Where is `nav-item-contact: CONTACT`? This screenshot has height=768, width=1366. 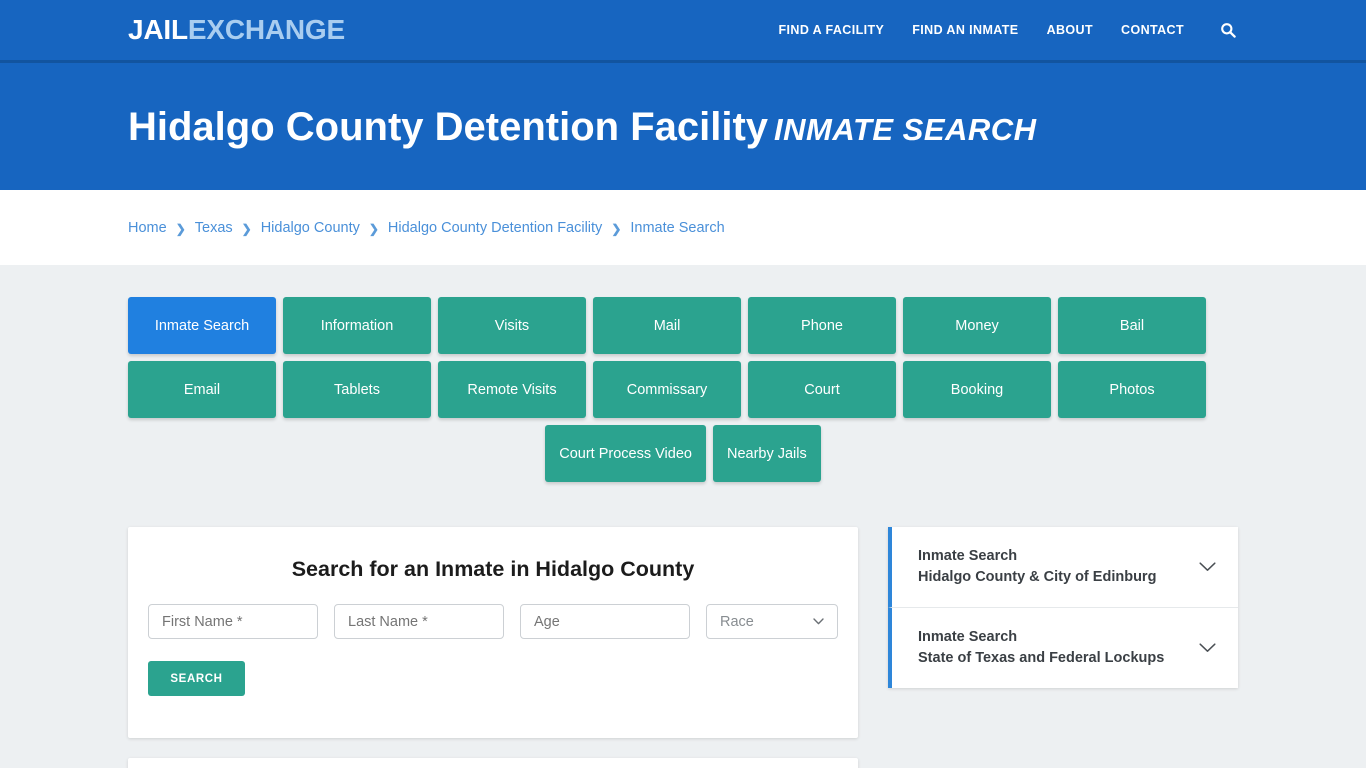 nav-item-contact: CONTACT is located at coordinates (1152, 30).